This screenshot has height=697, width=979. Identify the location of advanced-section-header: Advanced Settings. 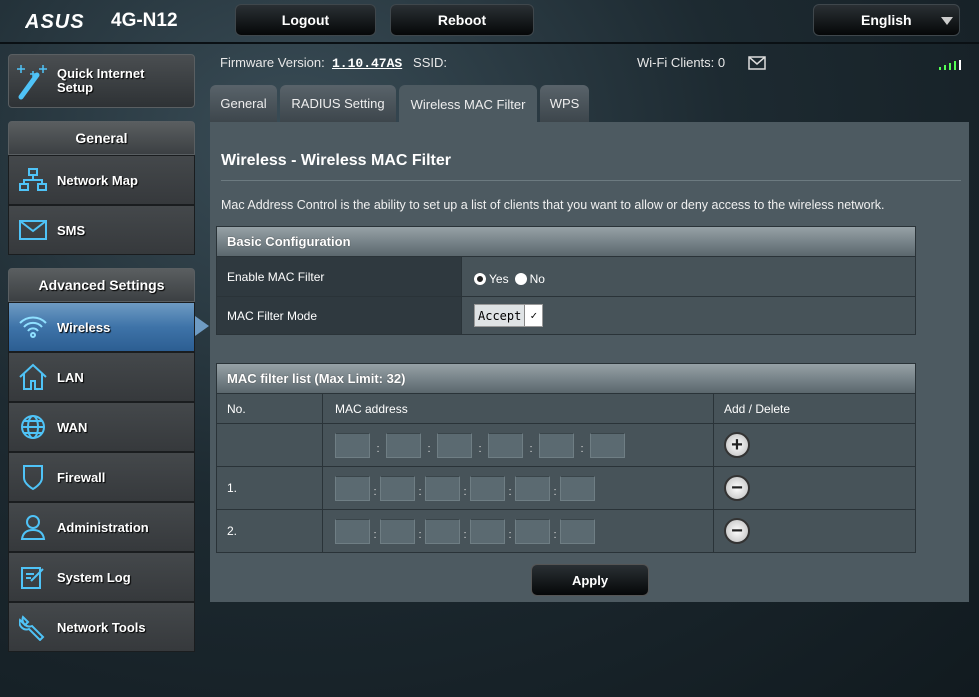
(101, 285).